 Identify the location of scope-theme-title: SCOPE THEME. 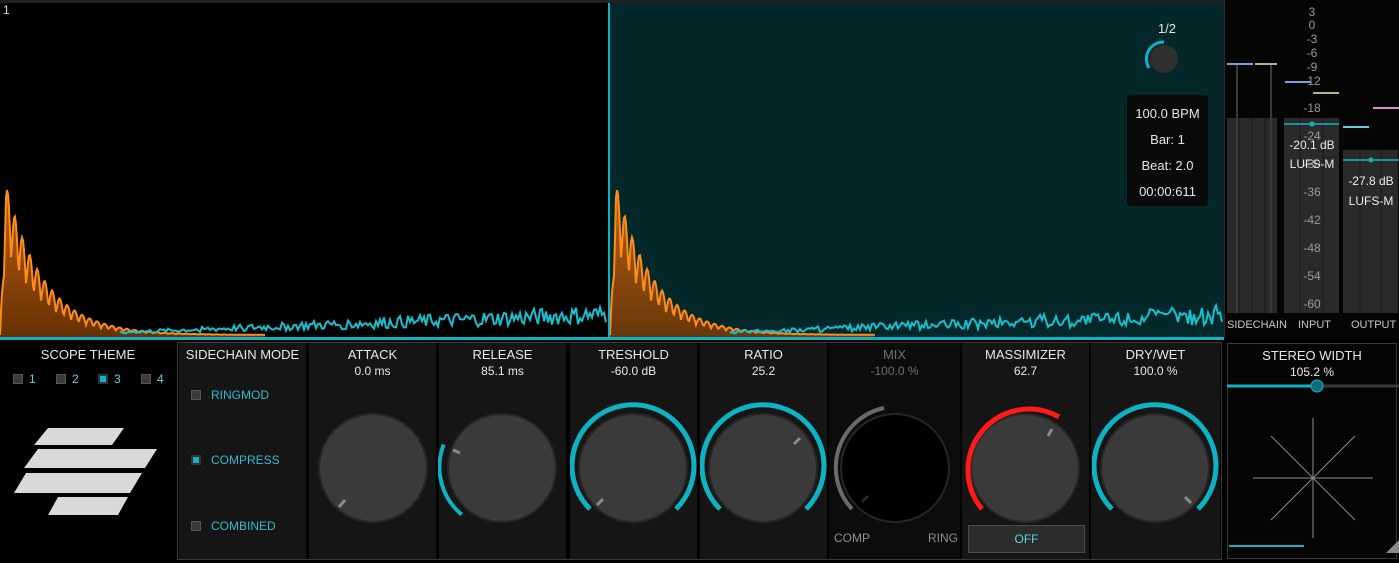
(88, 354).